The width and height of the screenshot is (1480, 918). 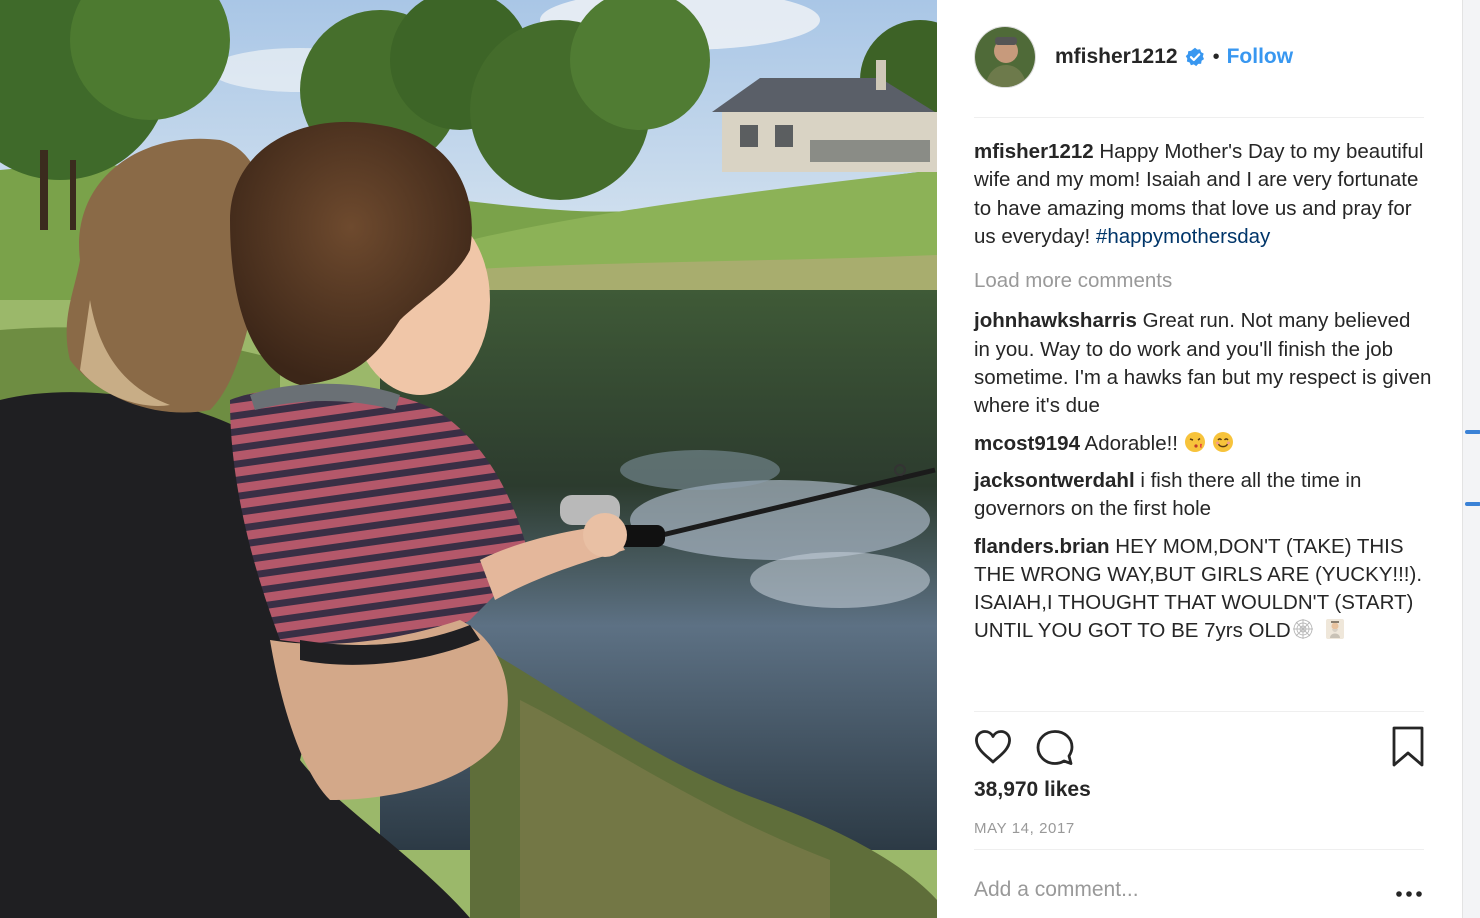 What do you see at coordinates (993, 749) in the screenshot?
I see `heart-icon` at bounding box center [993, 749].